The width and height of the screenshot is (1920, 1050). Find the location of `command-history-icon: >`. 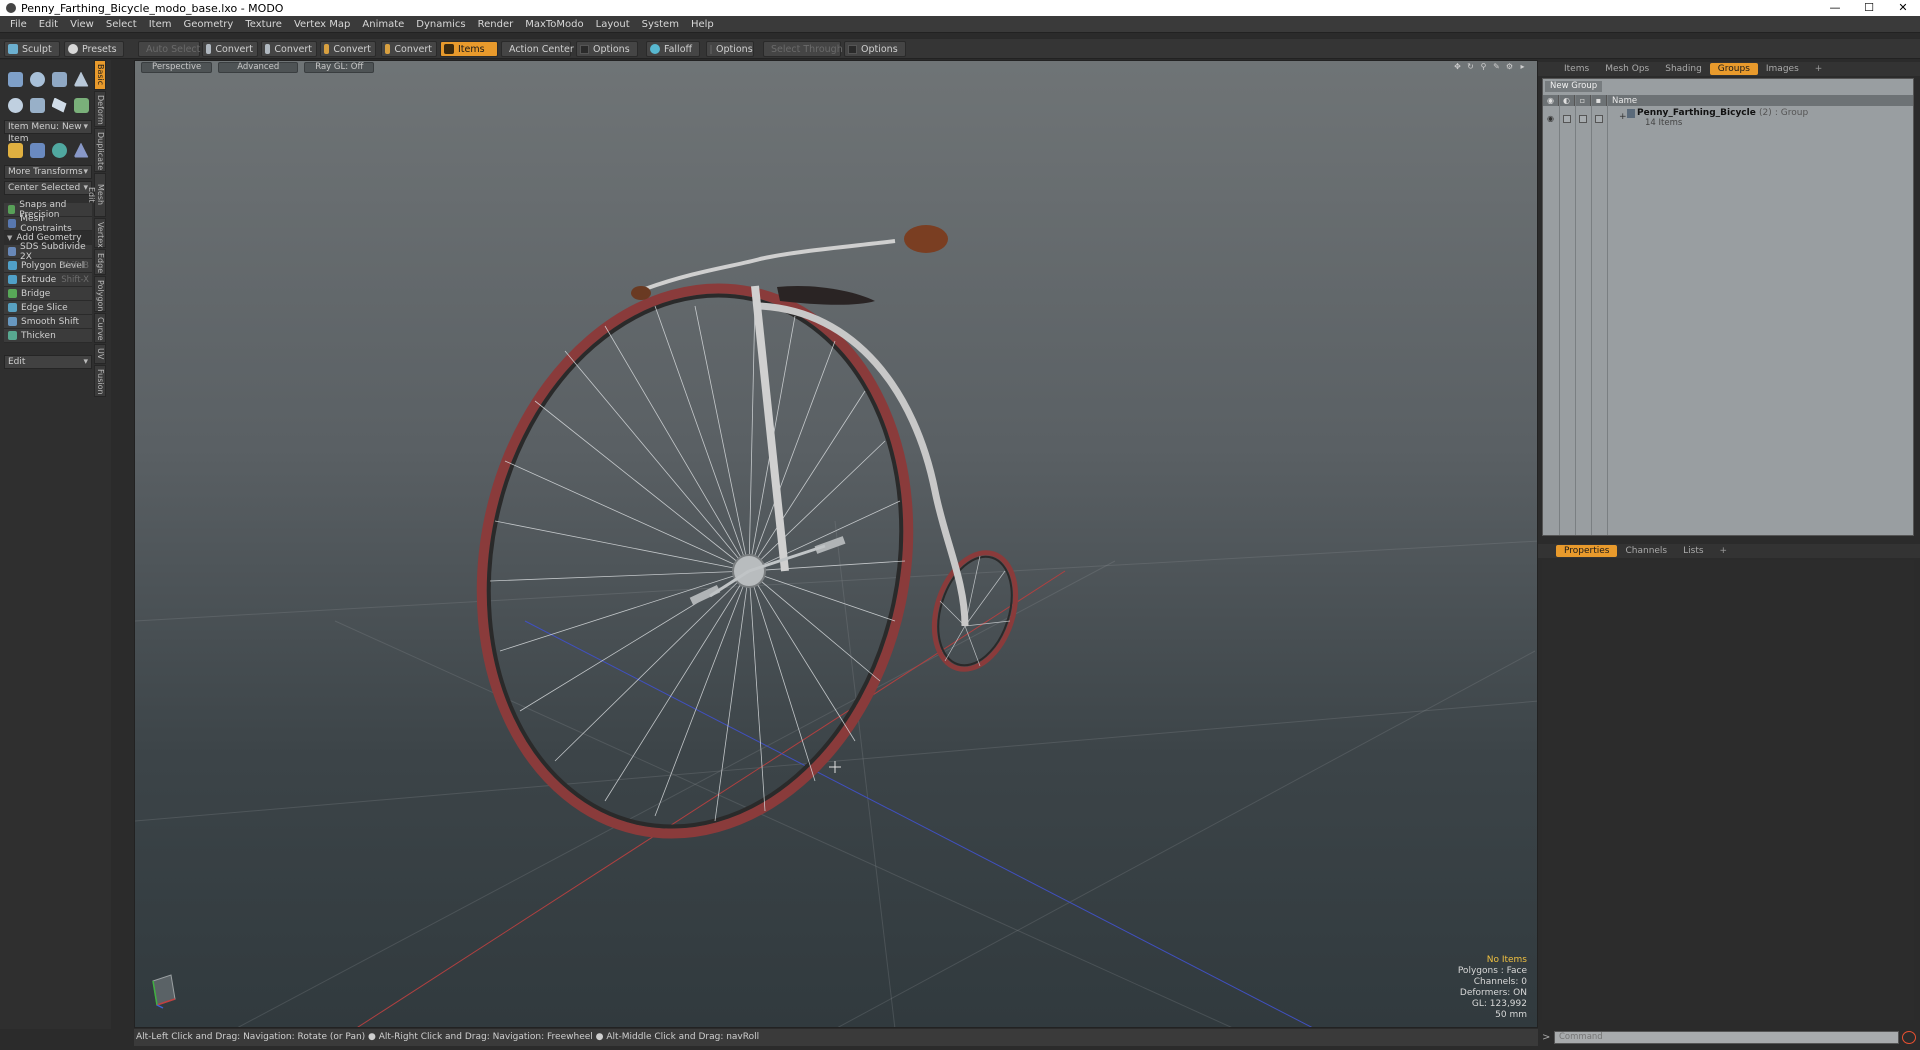

command-history-icon: > is located at coordinates (1548, 1037).